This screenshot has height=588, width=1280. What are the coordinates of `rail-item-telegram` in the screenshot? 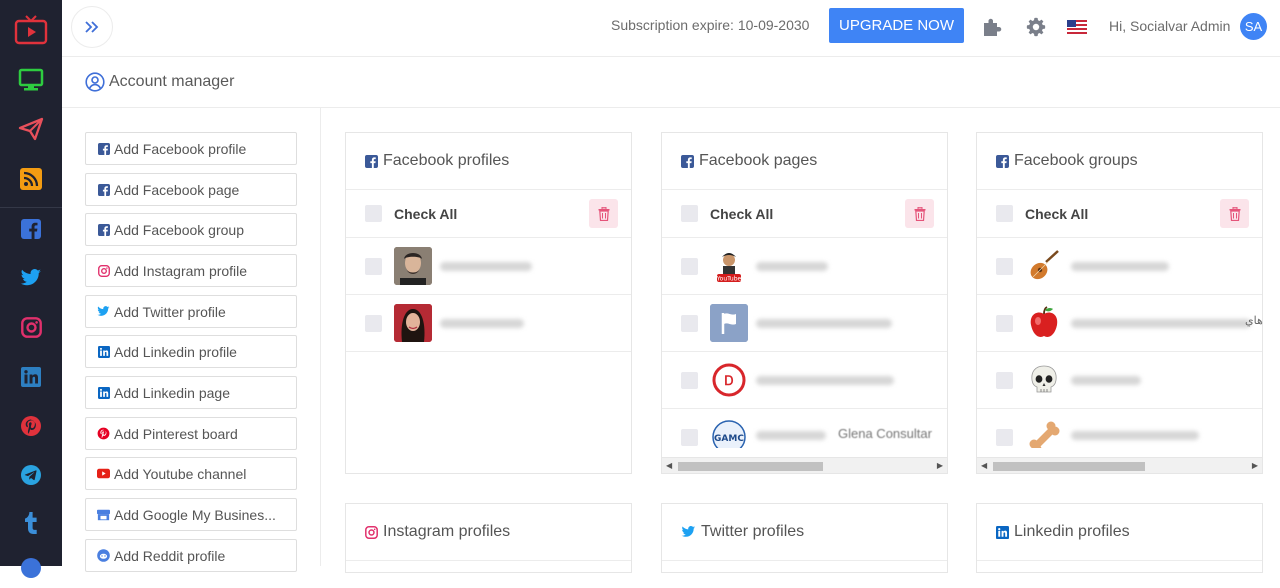 It's located at (31, 475).